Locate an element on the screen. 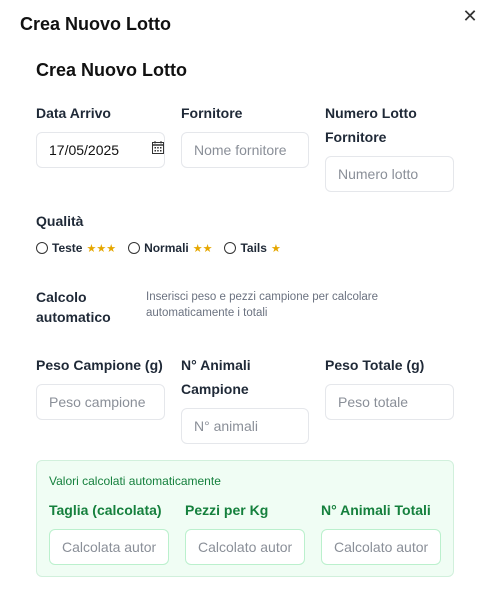  data-arrivo-input is located at coordinates (100, 150).